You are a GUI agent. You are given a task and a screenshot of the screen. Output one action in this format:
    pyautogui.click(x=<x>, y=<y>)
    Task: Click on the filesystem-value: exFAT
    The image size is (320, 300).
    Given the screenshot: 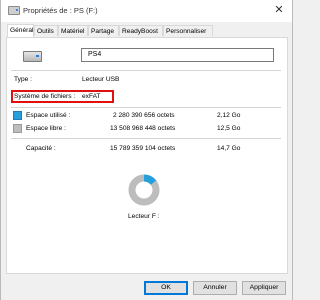 What is the action you would take?
    pyautogui.click(x=91, y=96)
    